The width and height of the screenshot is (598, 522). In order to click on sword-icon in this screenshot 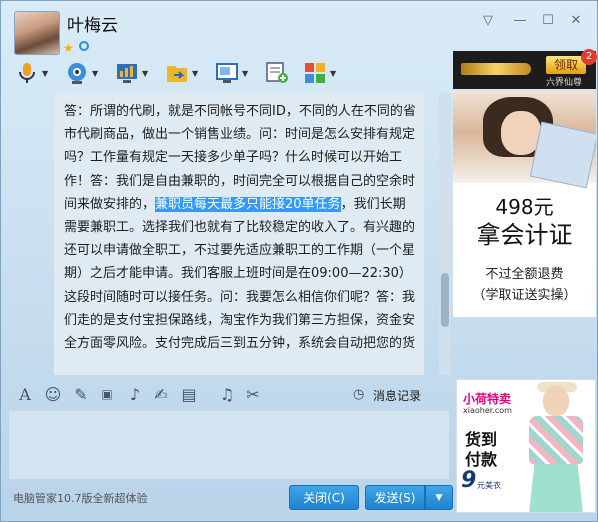, I will do `click(496, 69)`.